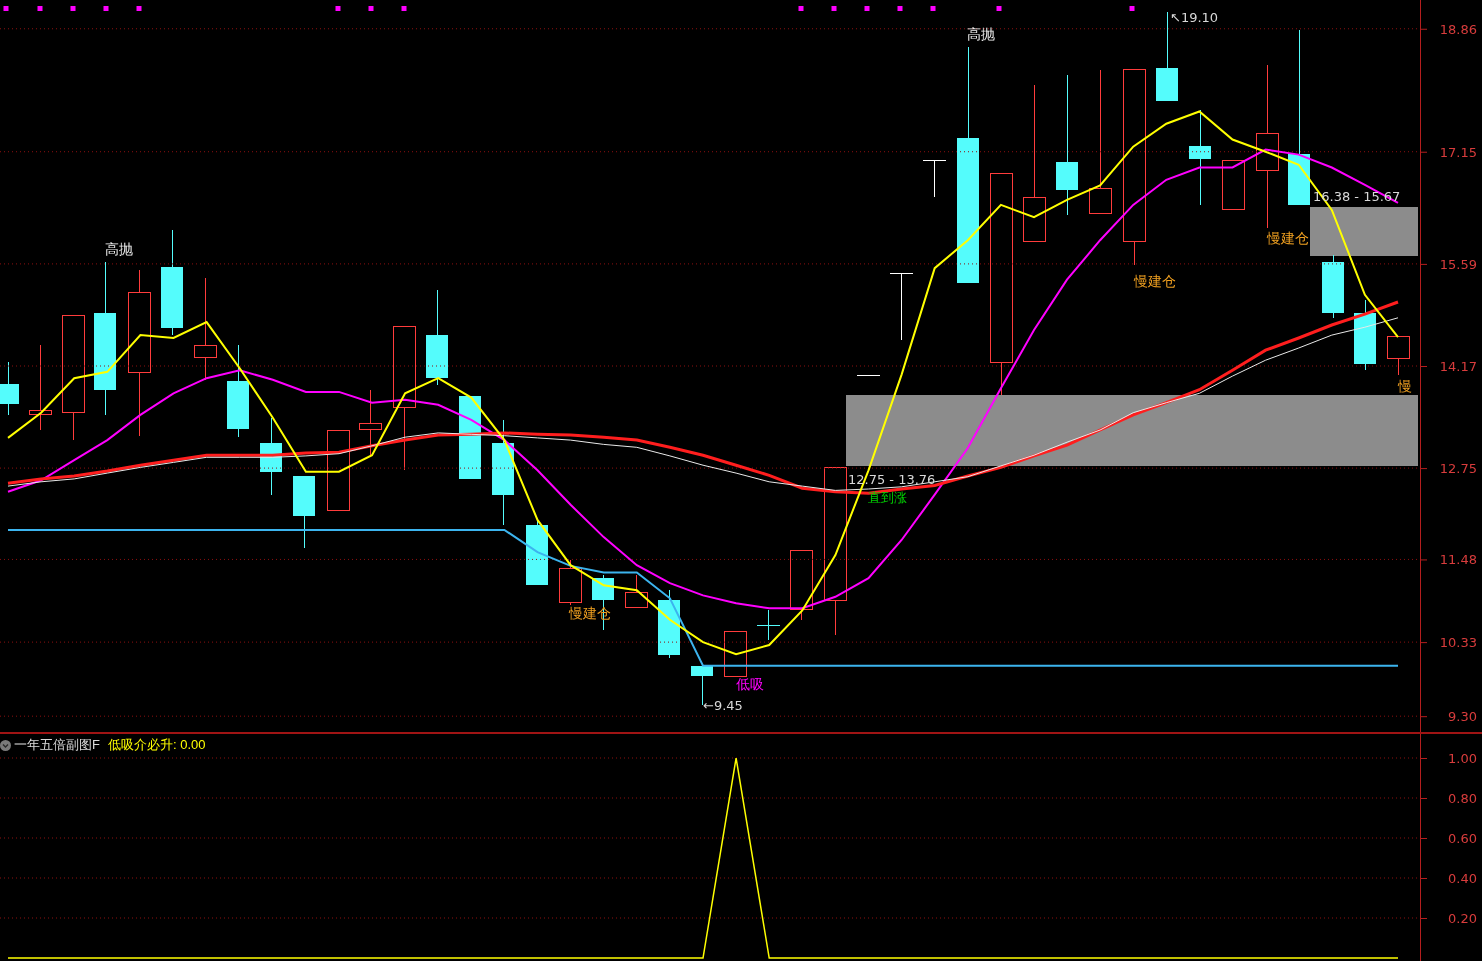  I want to click on indicator-axis-label: 0.20, so click(1462, 918).